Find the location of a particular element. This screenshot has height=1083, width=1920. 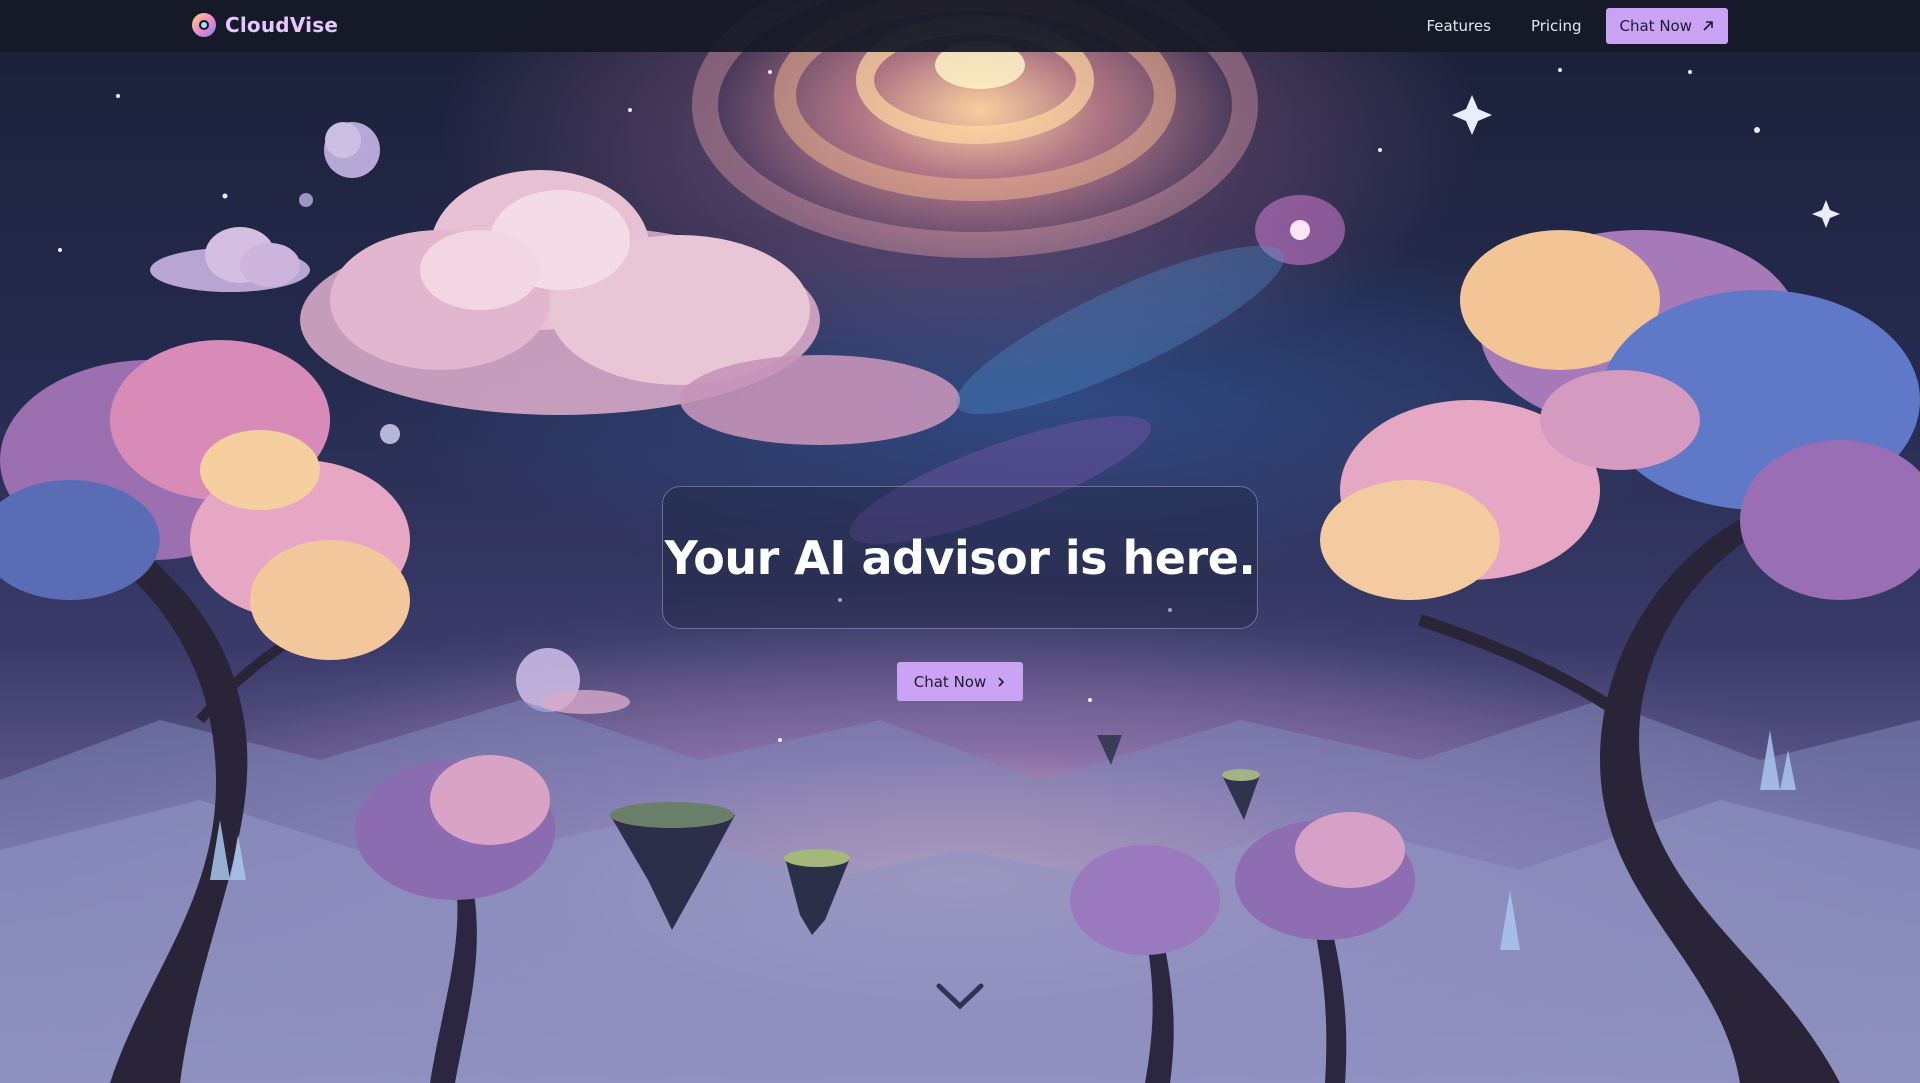

hero-title-card: Your AI advisor is here. is located at coordinates (960, 557).